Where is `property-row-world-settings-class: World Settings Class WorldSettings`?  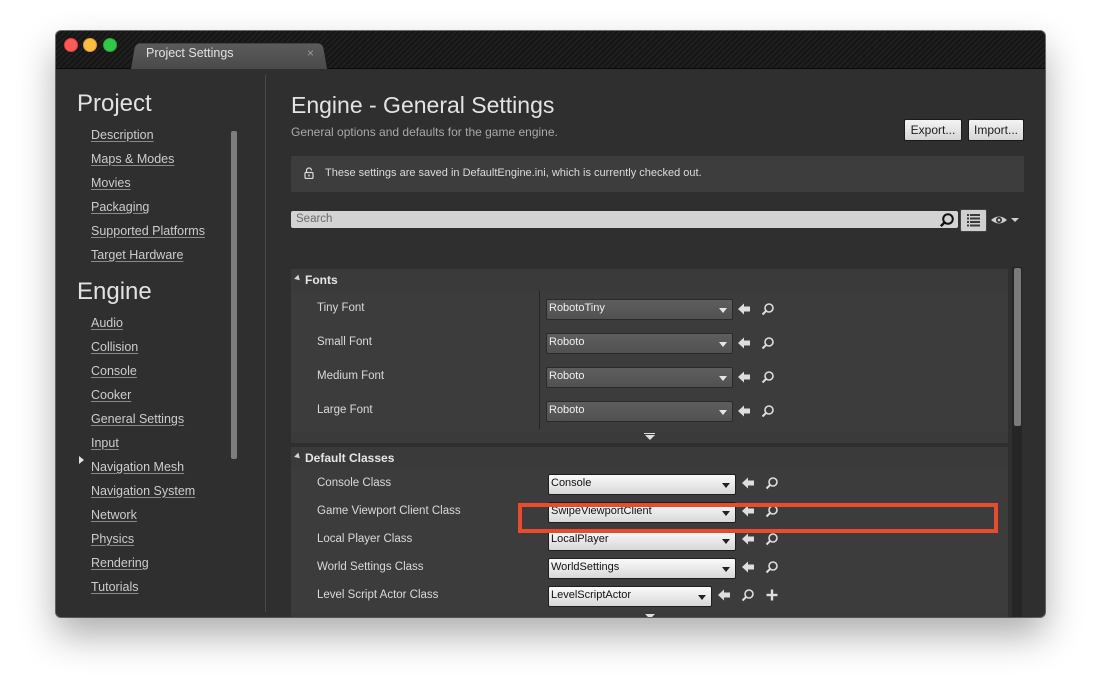 property-row-world-settings-class: World Settings Class WorldSettings is located at coordinates (649, 567).